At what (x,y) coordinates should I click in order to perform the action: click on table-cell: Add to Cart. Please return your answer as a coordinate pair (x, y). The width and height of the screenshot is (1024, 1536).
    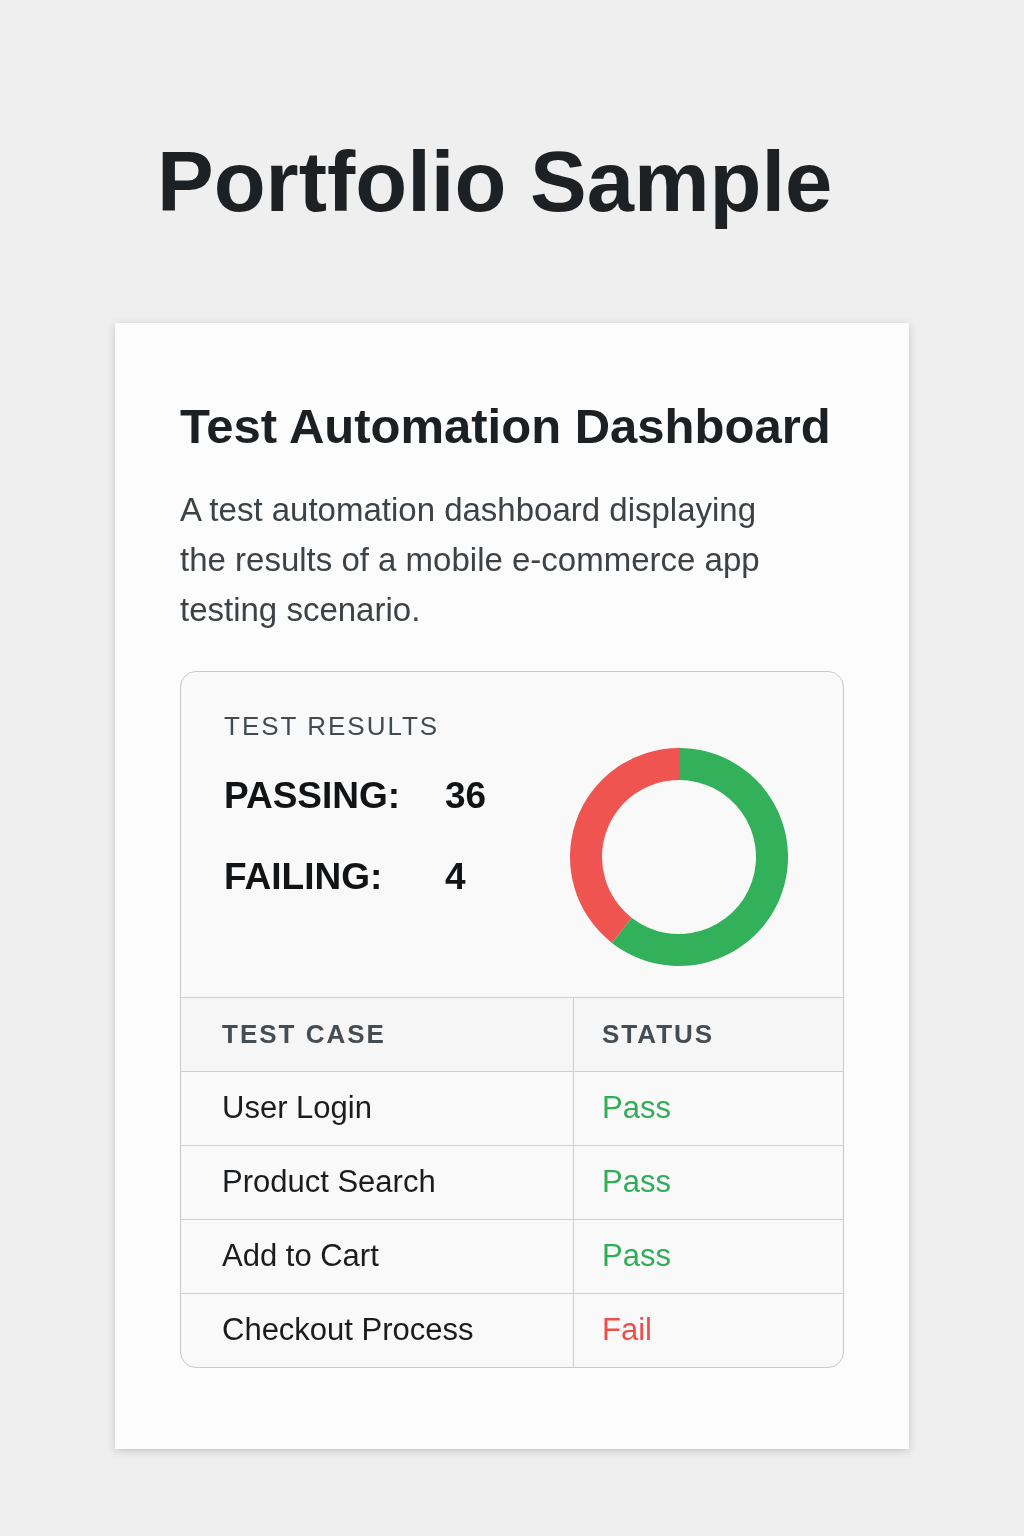
    Looking at the image, I should click on (377, 1255).